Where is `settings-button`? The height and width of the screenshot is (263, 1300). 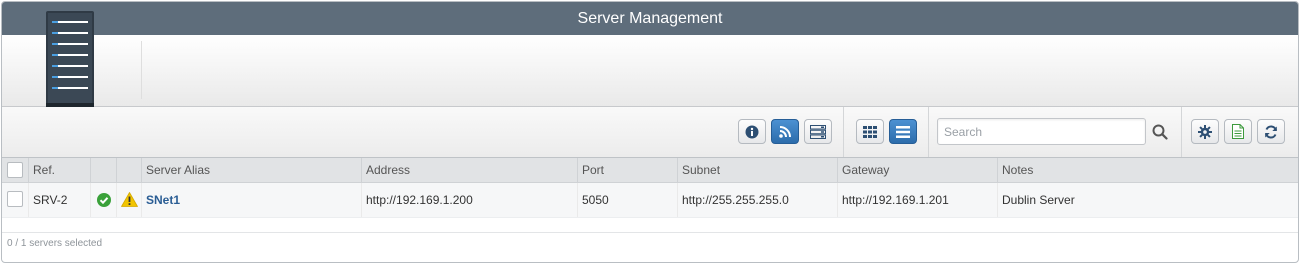 settings-button is located at coordinates (1205, 131).